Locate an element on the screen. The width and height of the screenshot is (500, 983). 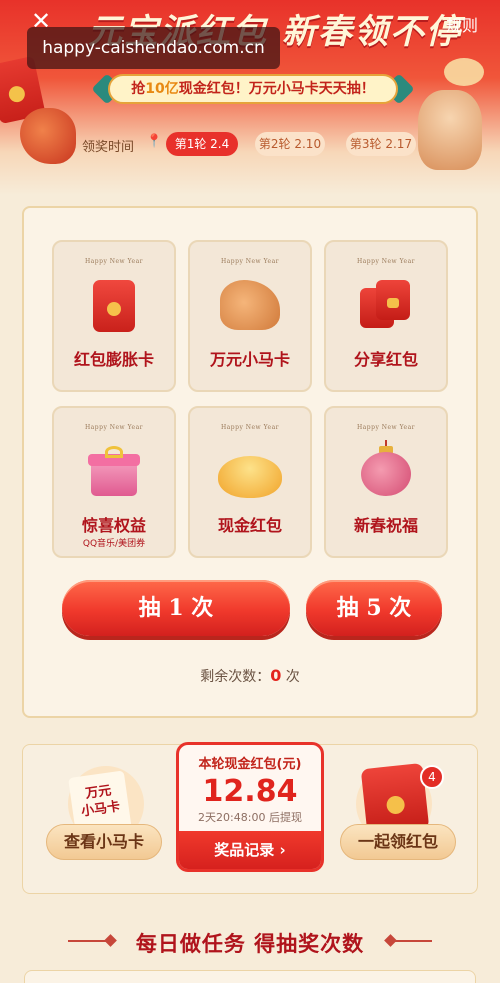
promo-highlight: 10亿 is located at coordinates (162, 89).